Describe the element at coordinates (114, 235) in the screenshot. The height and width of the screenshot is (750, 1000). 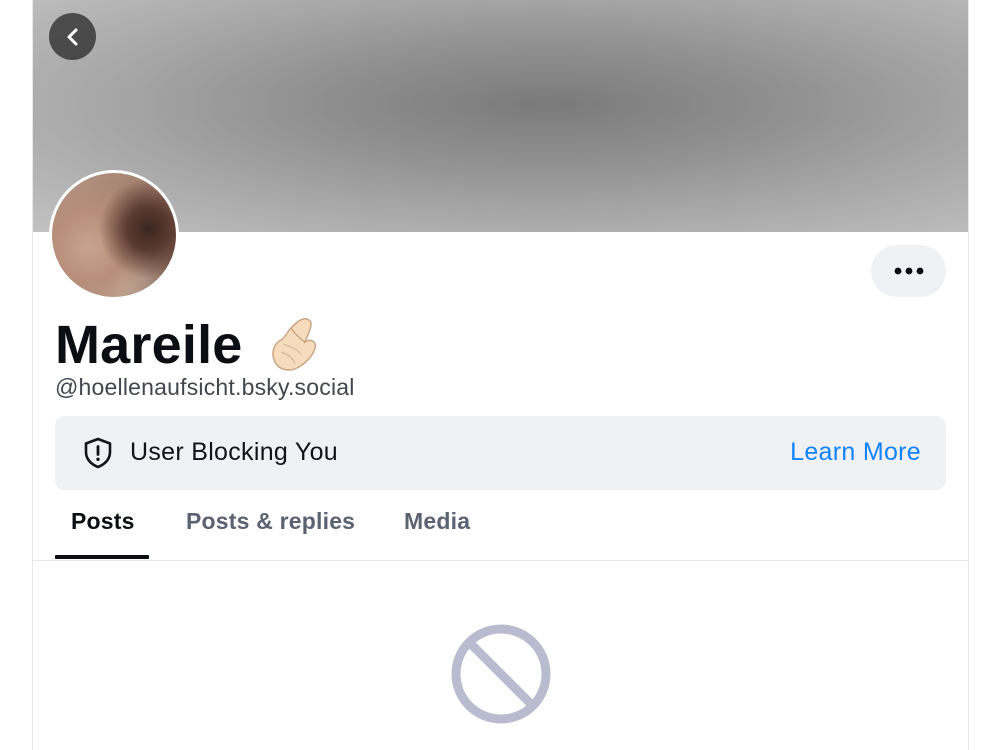
I see `avatar` at that location.